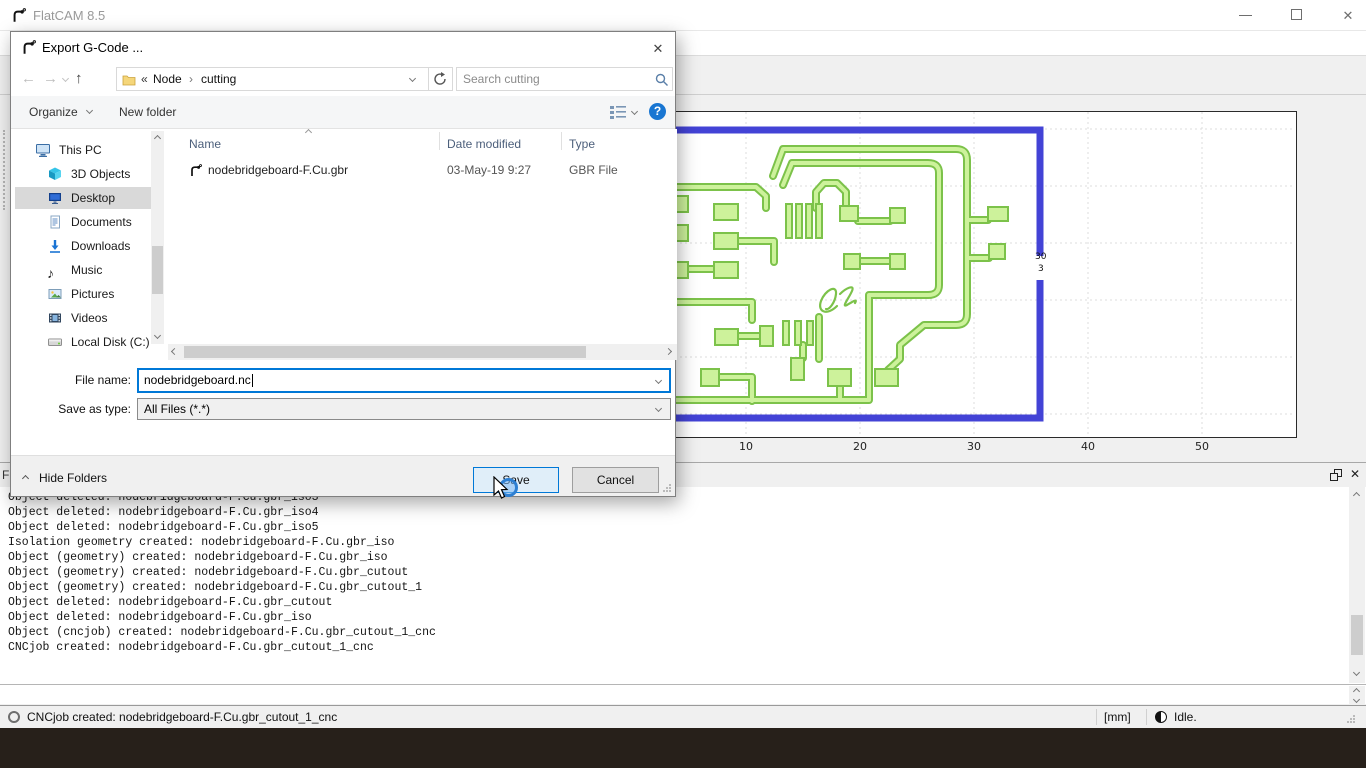  I want to click on console-dock-clipped-title: F, so click(6, 475).